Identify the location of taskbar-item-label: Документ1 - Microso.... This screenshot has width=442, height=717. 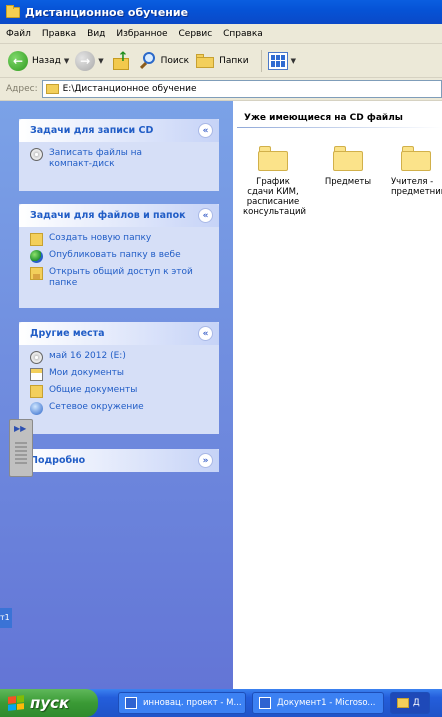
(326, 703).